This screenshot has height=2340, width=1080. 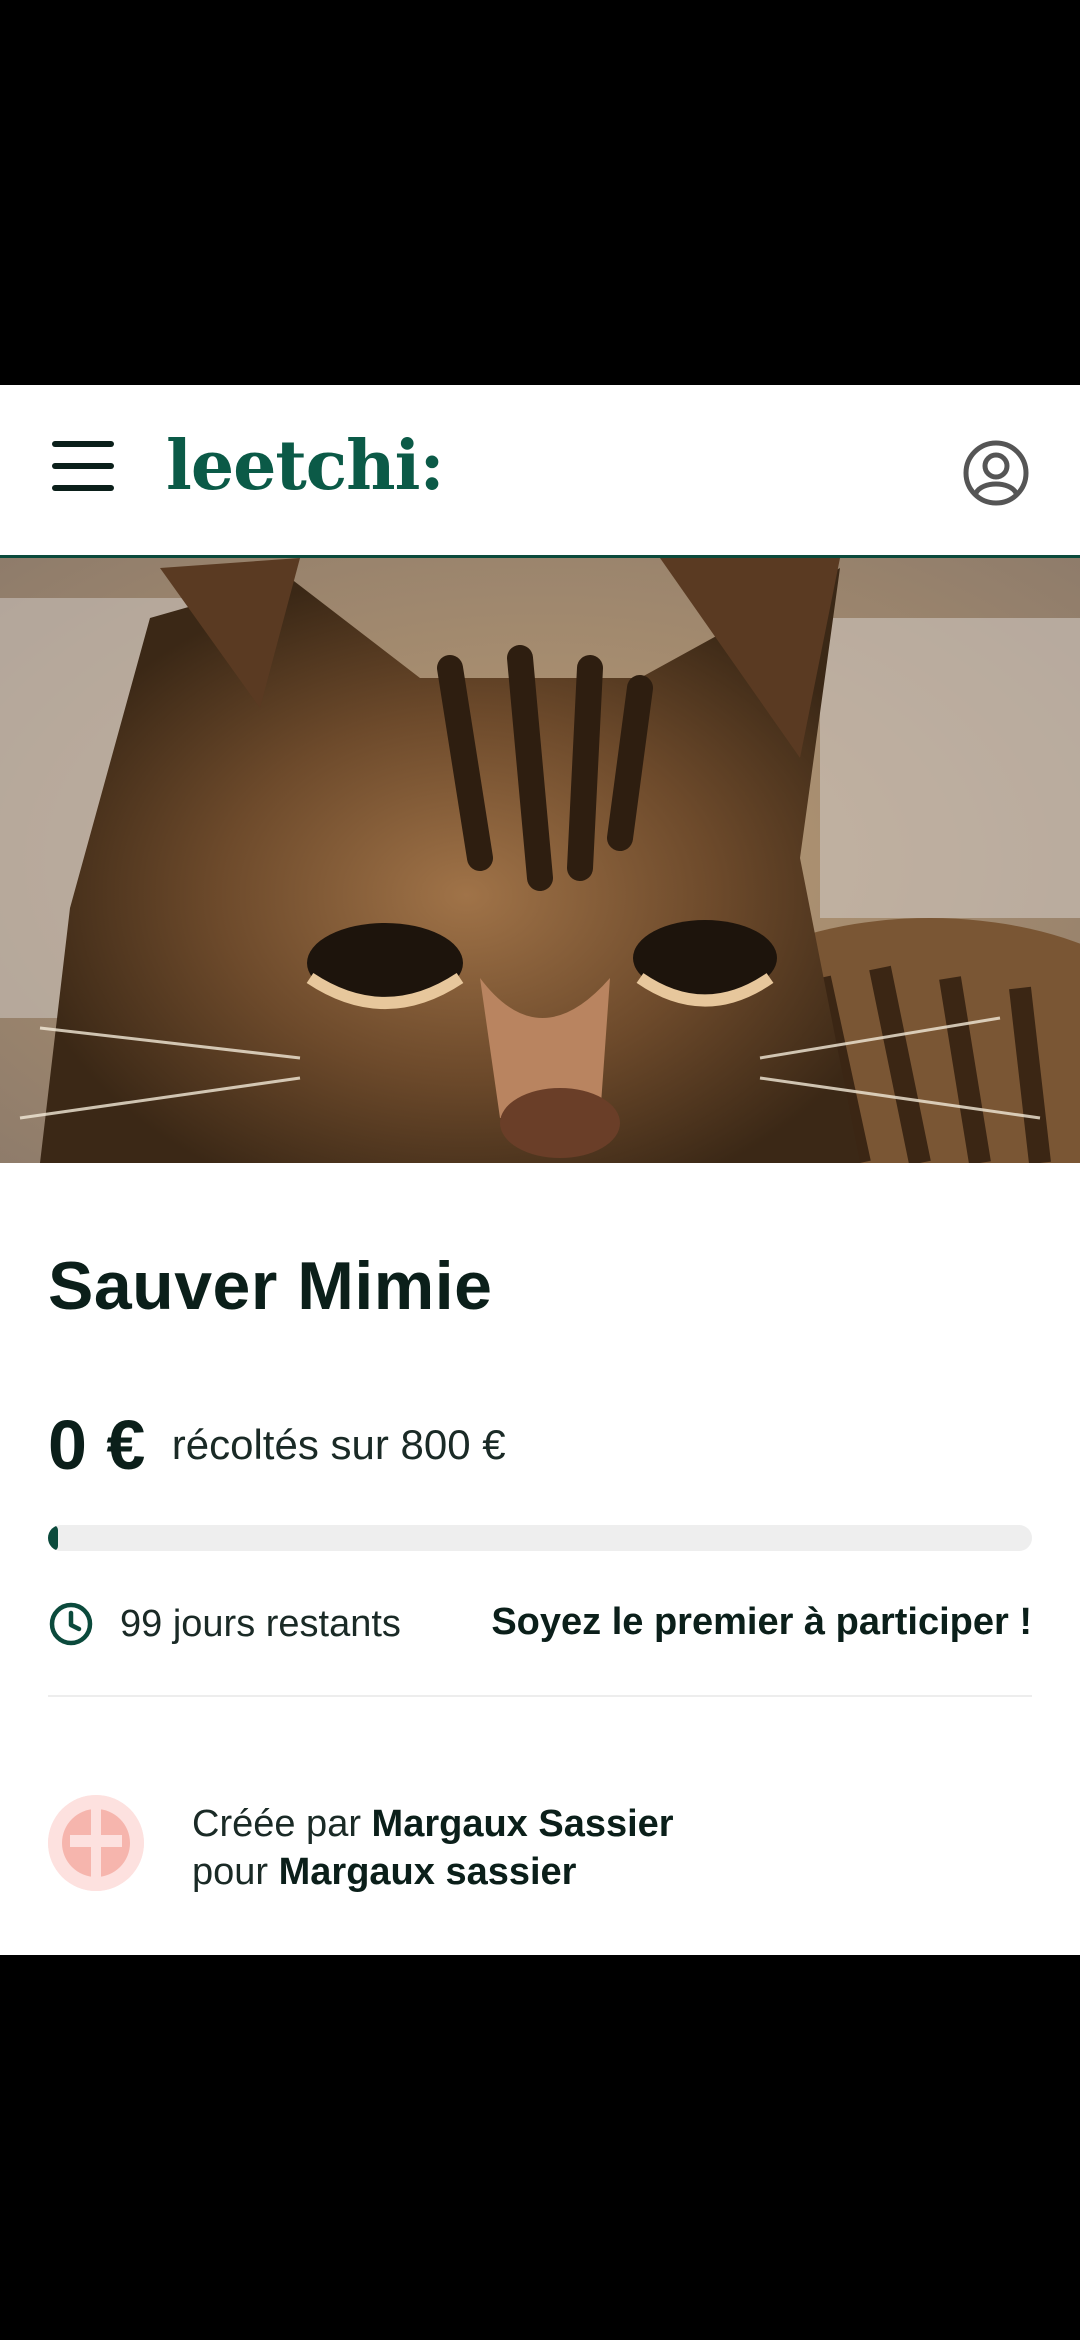 What do you see at coordinates (71, 1624) in the screenshot?
I see `clock-icon` at bounding box center [71, 1624].